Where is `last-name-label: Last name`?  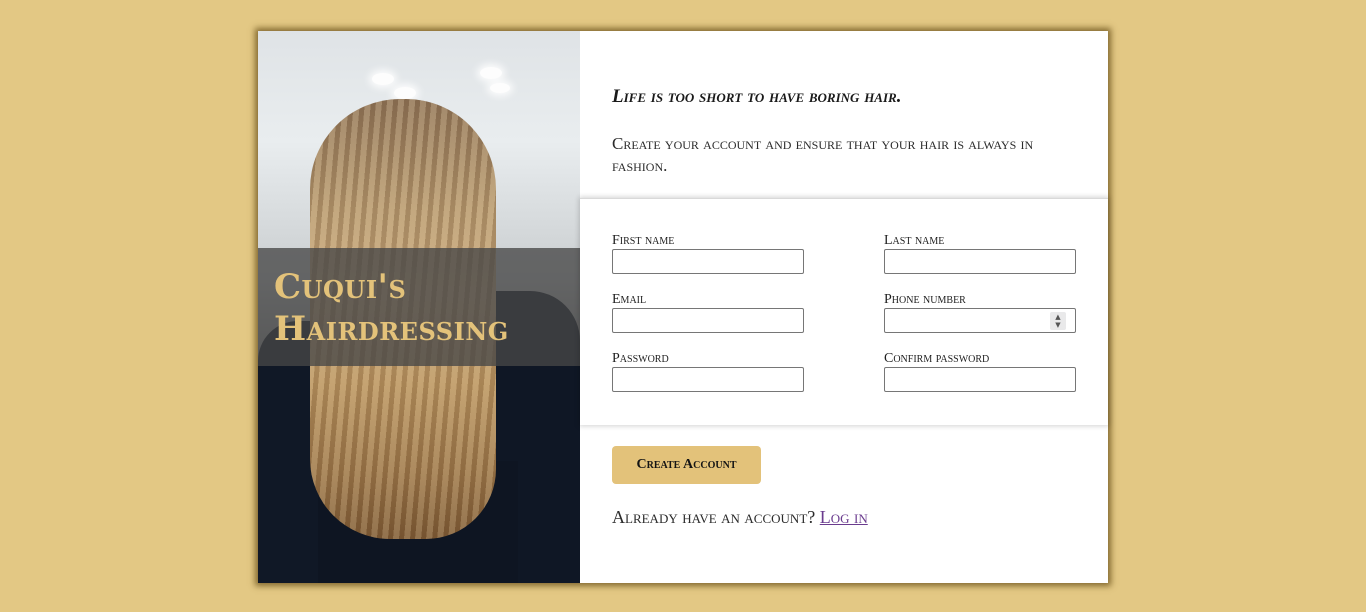 last-name-label: Last name is located at coordinates (914, 240).